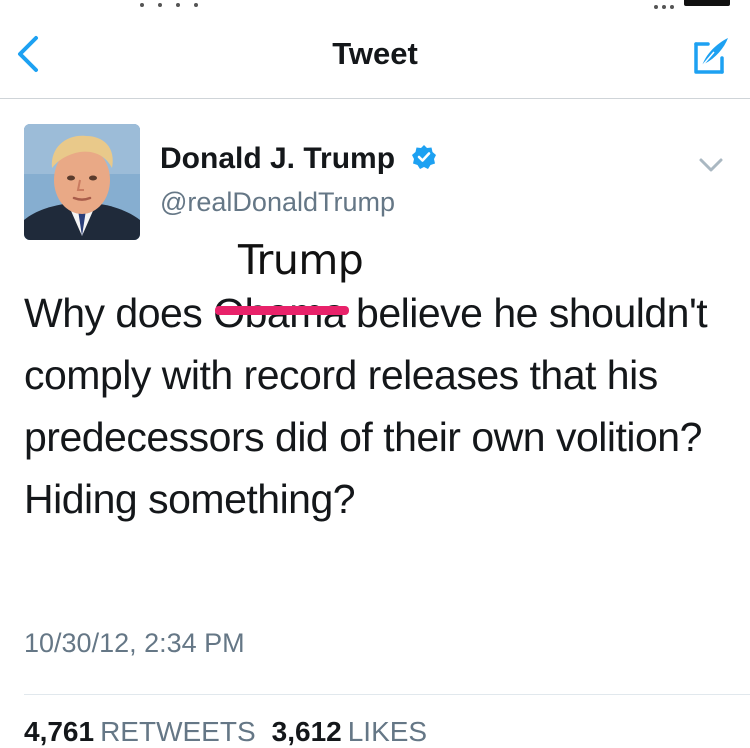 The width and height of the screenshot is (750, 748). I want to click on avatar, so click(82, 182).